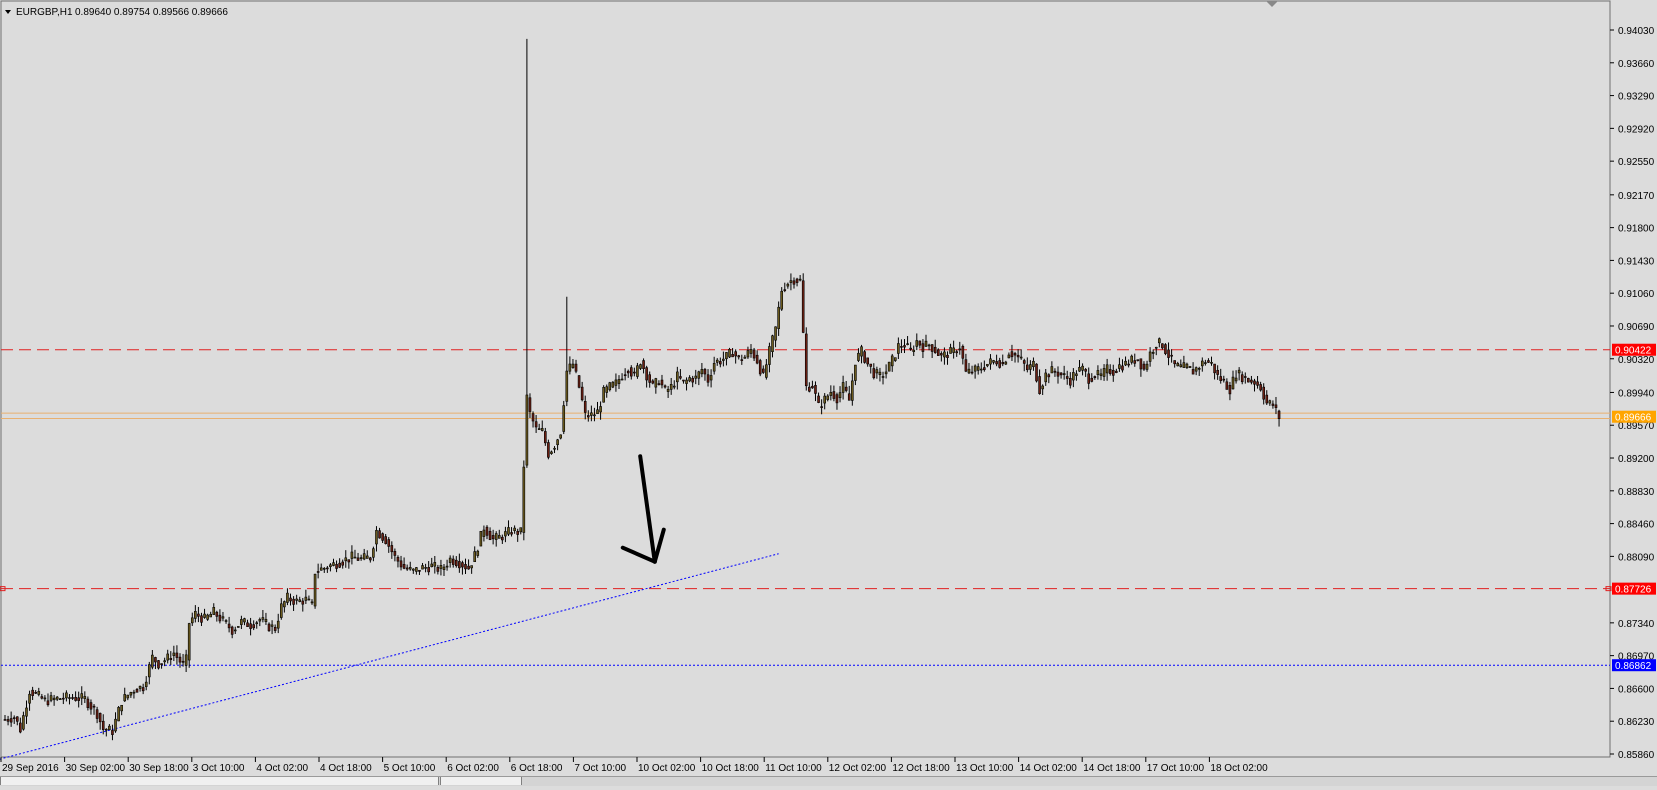  I want to click on x-tick-label: 6 Oct 18:00, so click(537, 768).